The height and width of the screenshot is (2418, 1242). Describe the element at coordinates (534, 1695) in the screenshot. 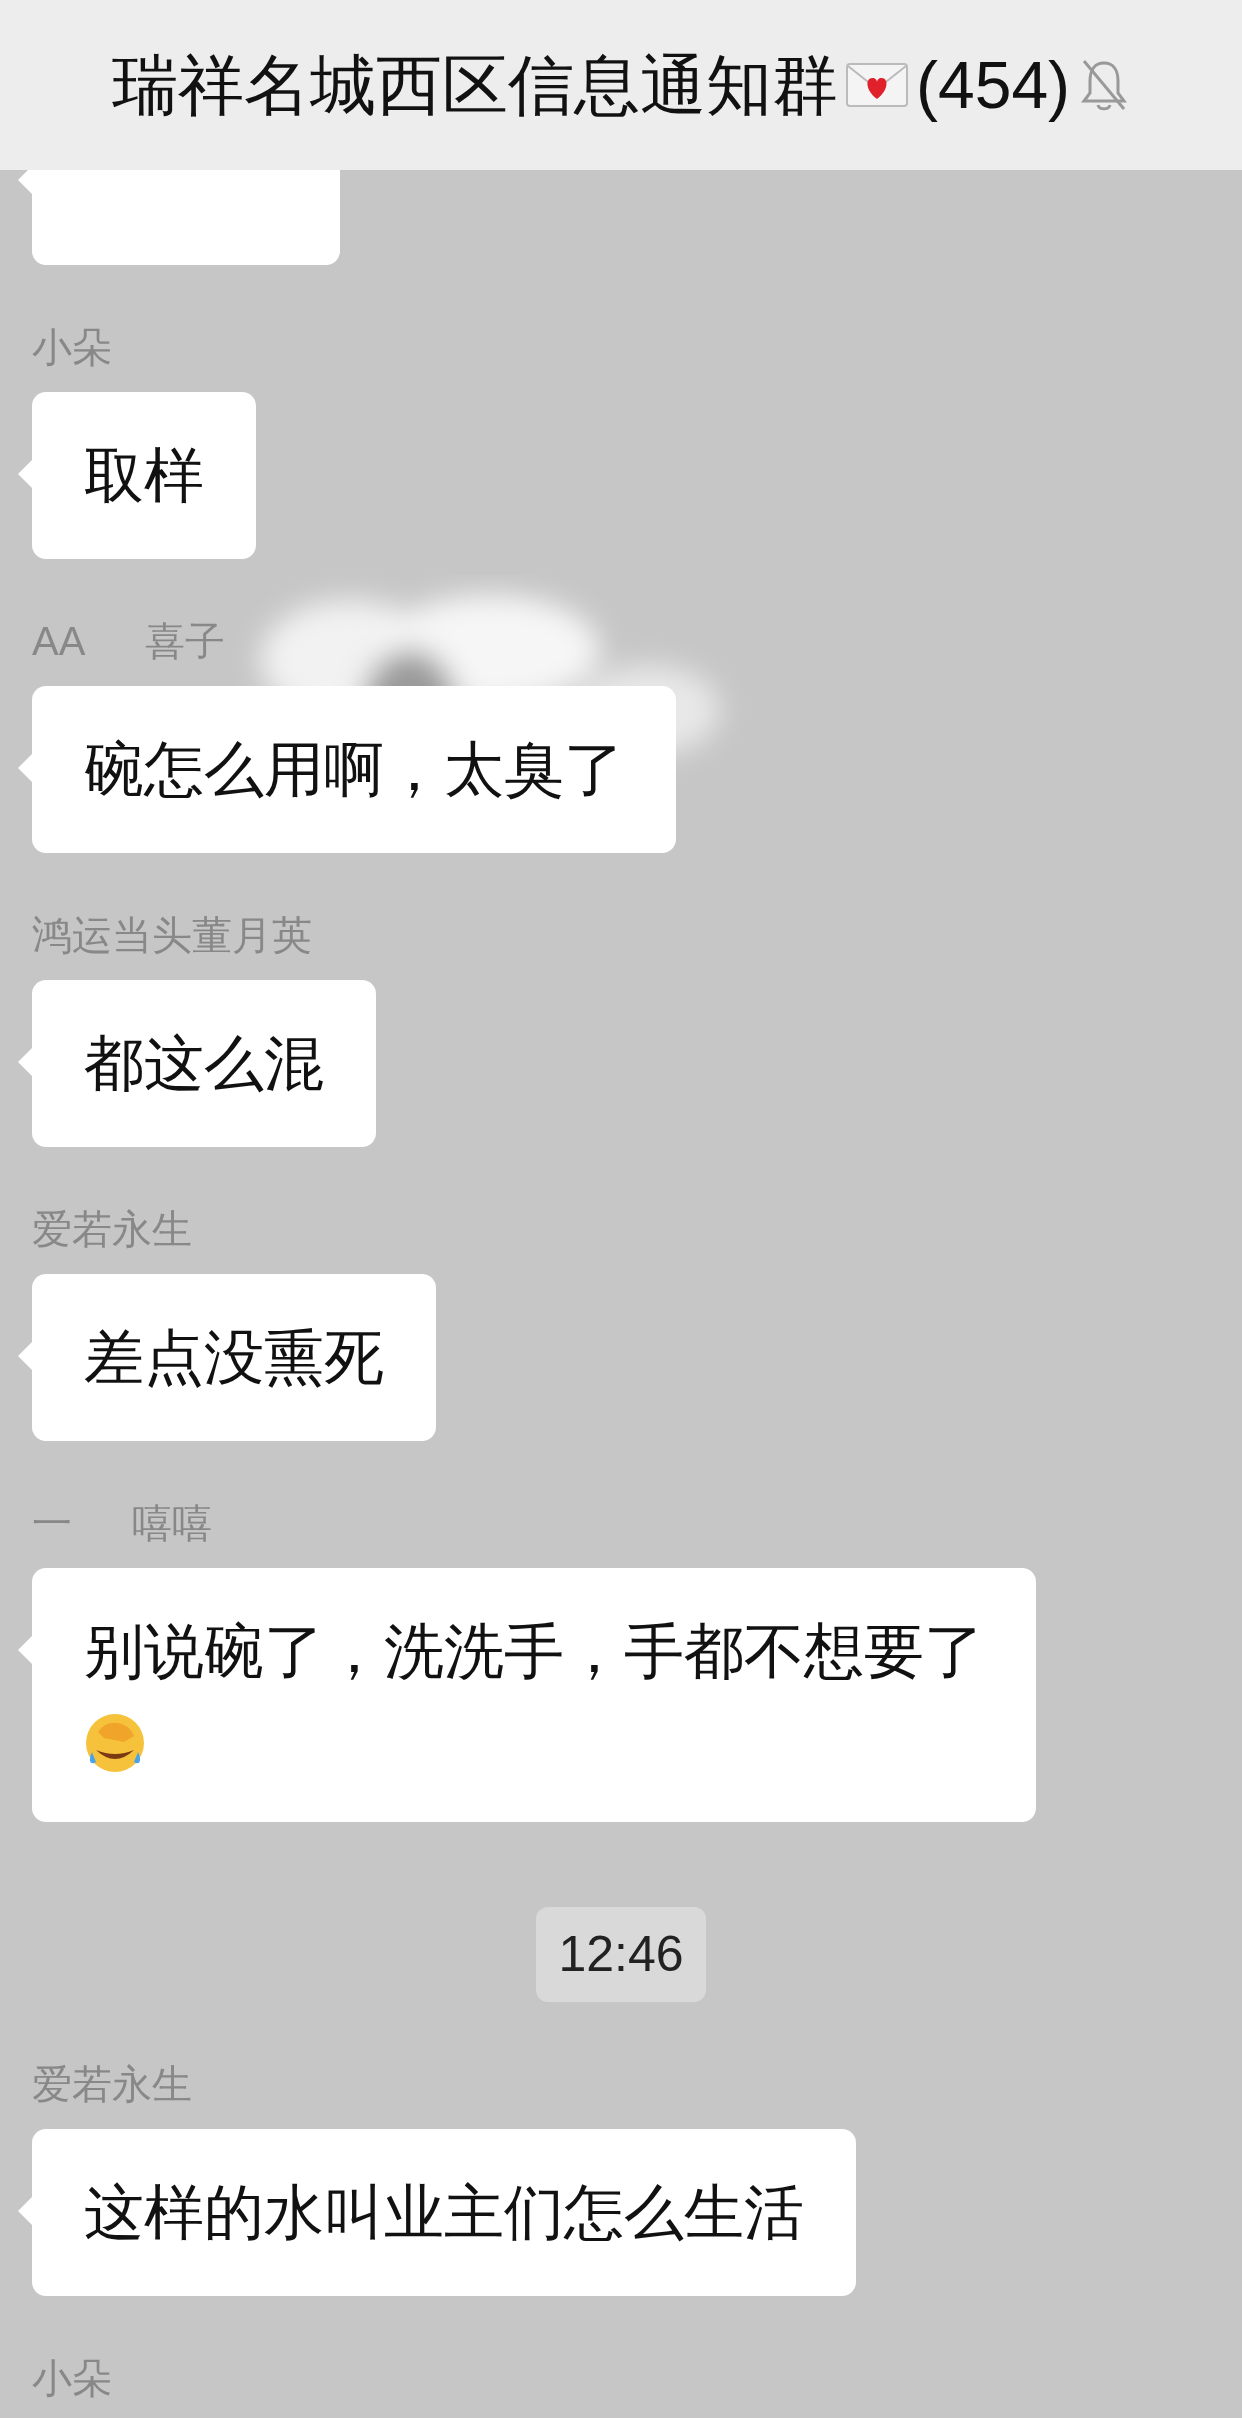

I see `message-bubble: 别说碗了，洗洗手，手都不想要了` at that location.